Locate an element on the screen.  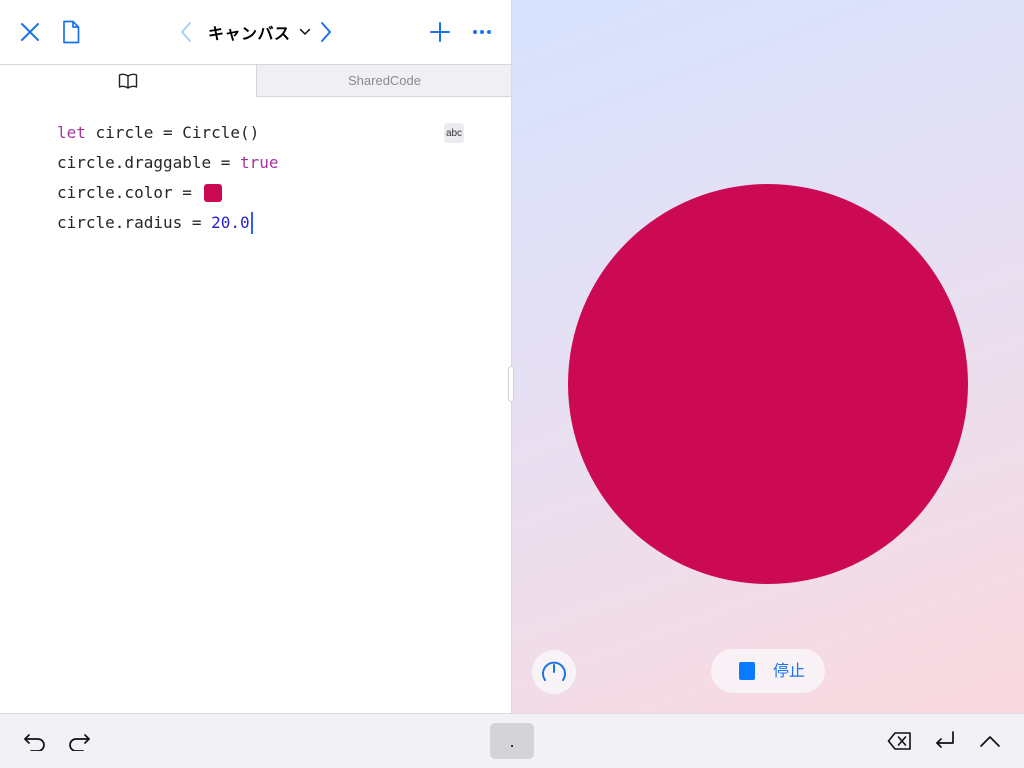
speed-button is located at coordinates (554, 672).